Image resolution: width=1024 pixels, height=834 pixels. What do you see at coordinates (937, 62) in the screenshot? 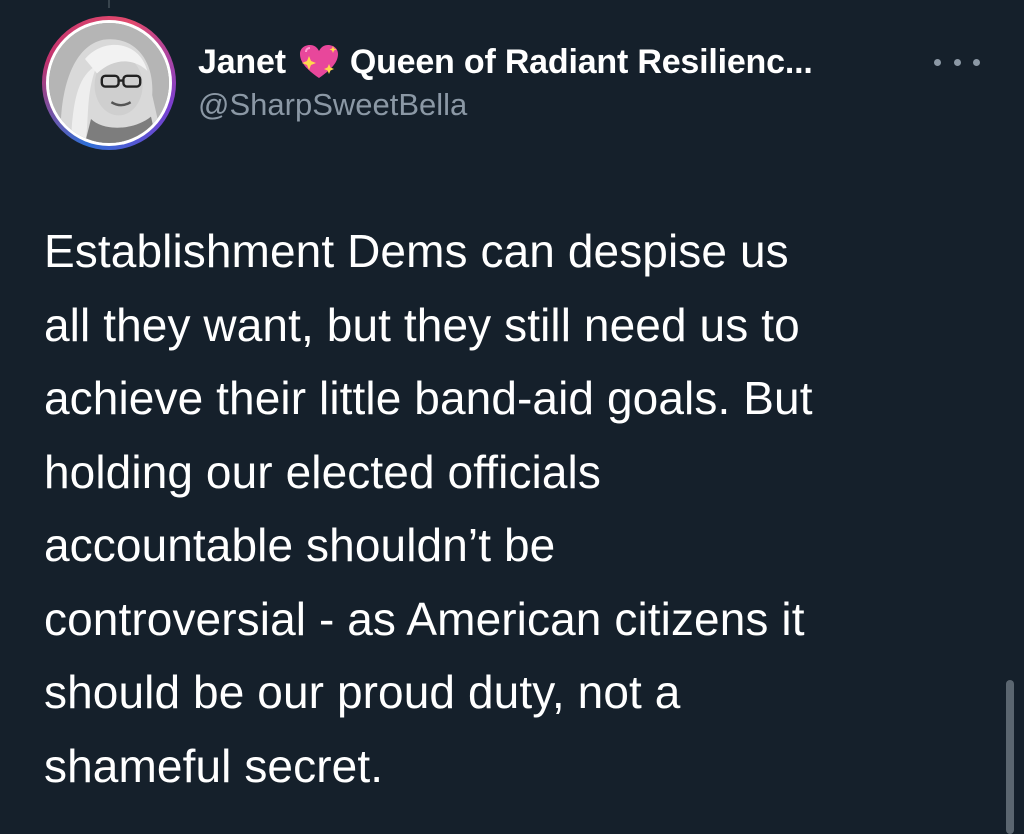
I see `more-horizontal-icon` at bounding box center [937, 62].